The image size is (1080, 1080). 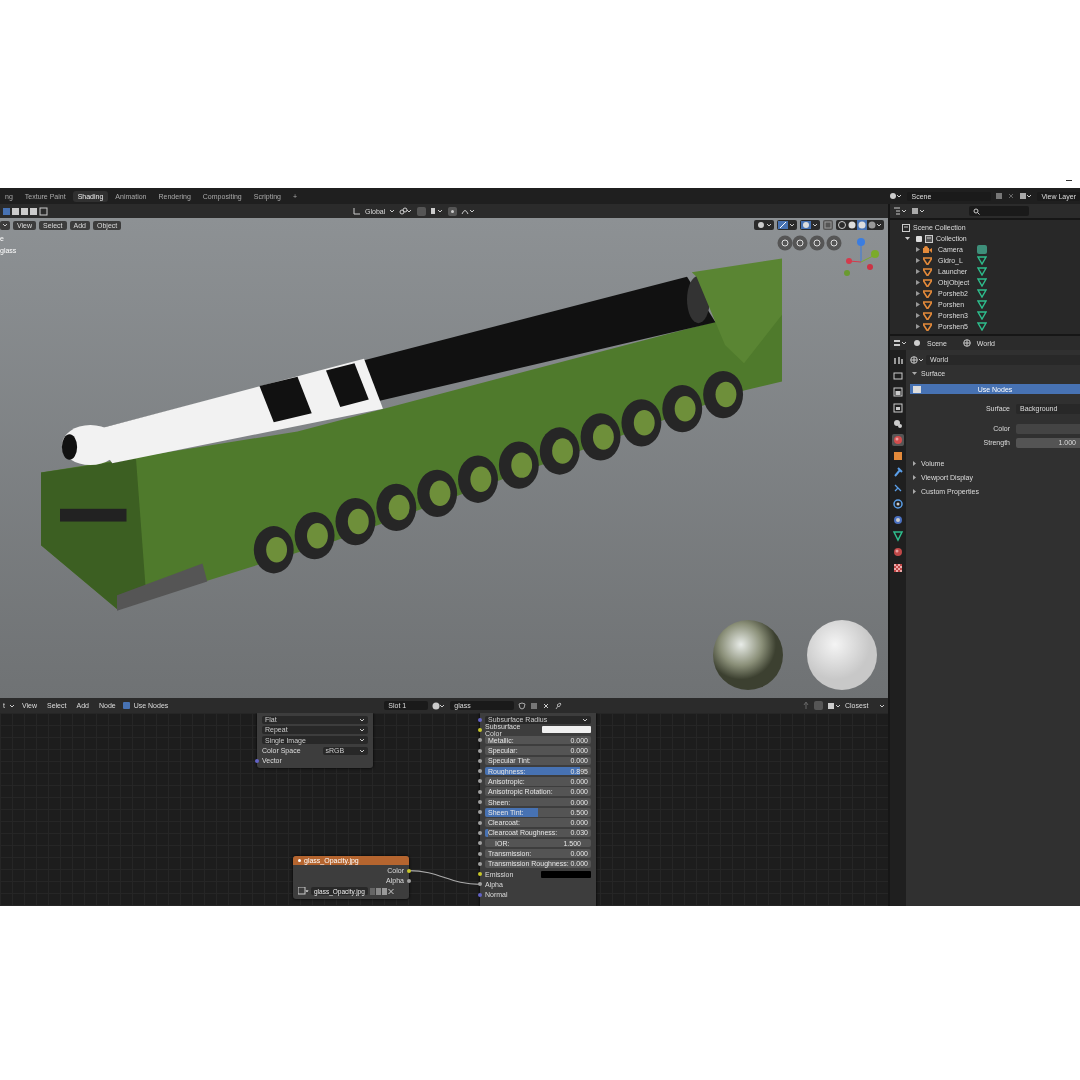 I want to click on image-icon, so click(x=303, y=891).